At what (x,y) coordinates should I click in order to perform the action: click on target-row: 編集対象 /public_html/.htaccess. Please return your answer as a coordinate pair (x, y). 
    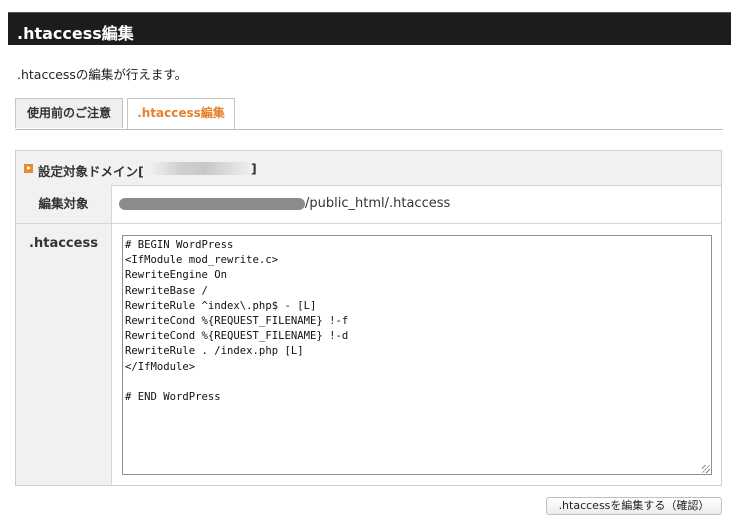
    Looking at the image, I should click on (368, 204).